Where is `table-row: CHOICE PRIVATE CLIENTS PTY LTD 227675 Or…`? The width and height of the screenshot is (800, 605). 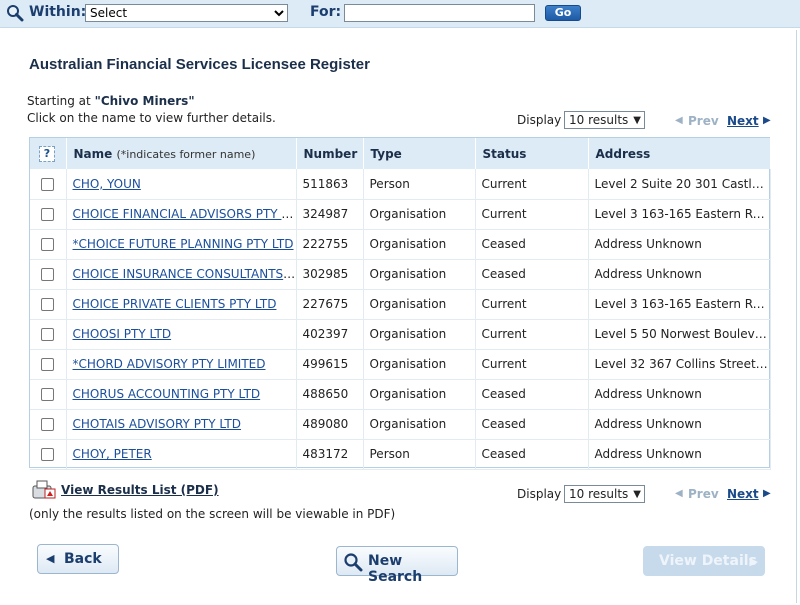
table-row: CHOICE PRIVATE CLIENTS PTY LTD 227675 Or… is located at coordinates (400, 304).